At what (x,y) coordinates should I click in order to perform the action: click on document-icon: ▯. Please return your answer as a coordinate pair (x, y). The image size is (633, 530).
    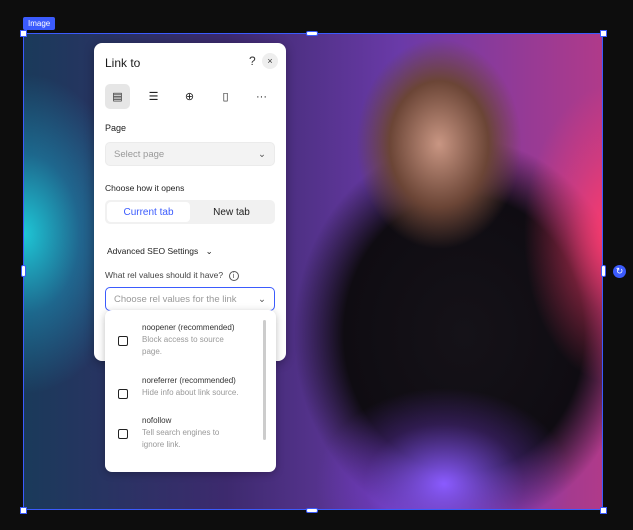
    Looking at the image, I should click on (225, 96).